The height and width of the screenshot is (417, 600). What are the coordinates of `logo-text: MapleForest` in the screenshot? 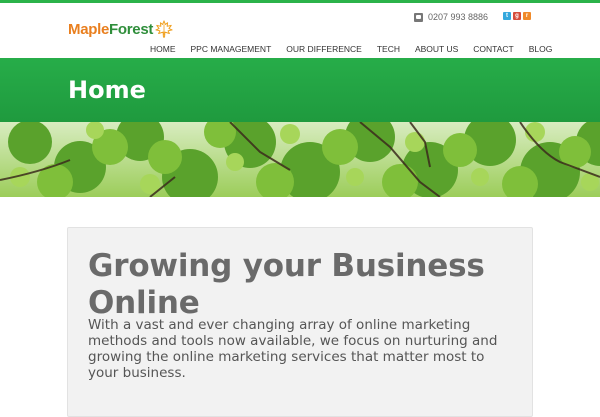 It's located at (110, 29).